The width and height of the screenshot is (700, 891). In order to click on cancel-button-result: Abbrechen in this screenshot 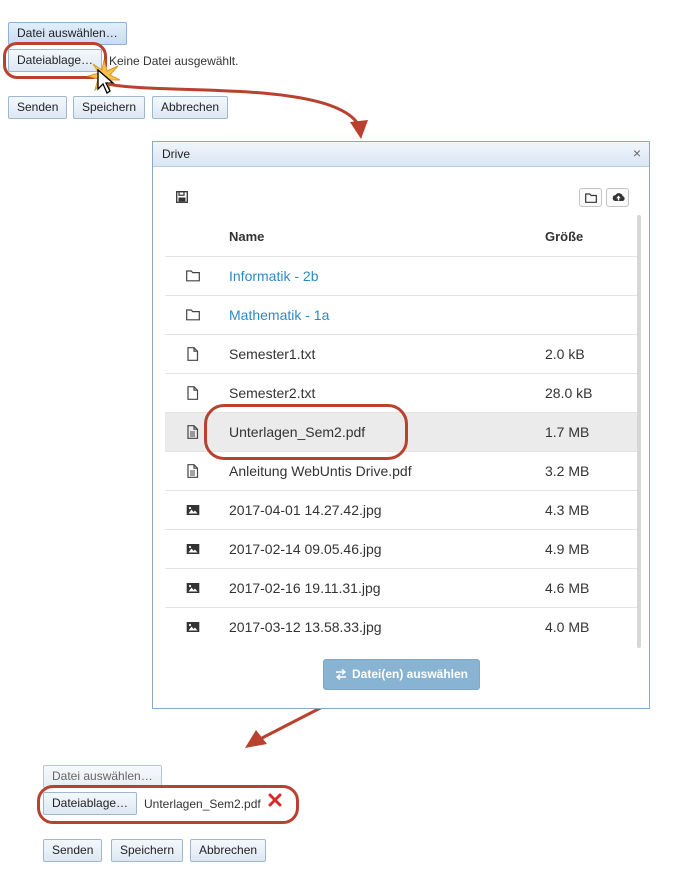, I will do `click(228, 850)`.